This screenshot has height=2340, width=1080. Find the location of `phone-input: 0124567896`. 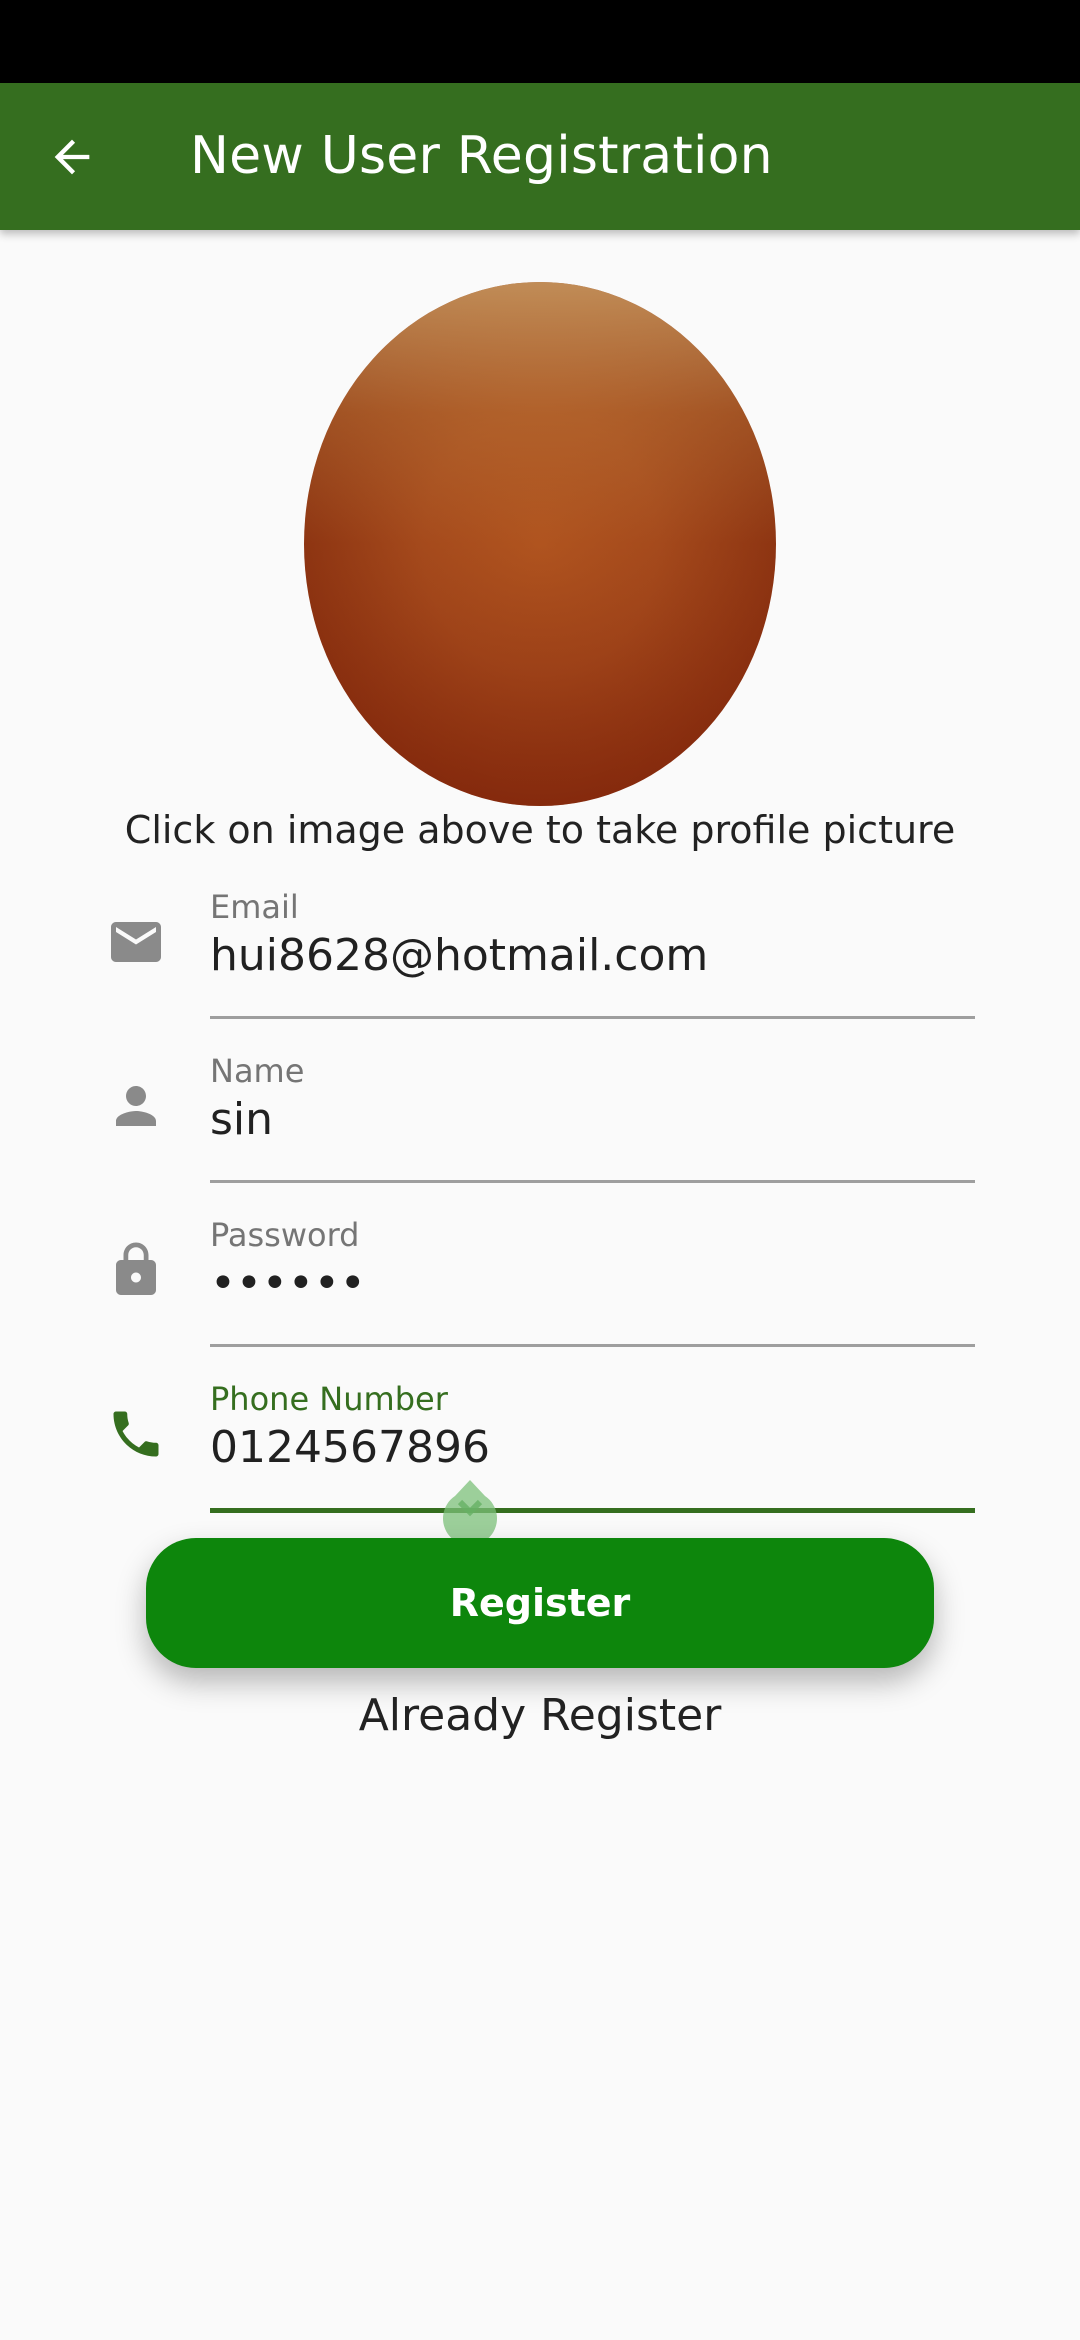

phone-input: 0124567896 is located at coordinates (350, 1447).